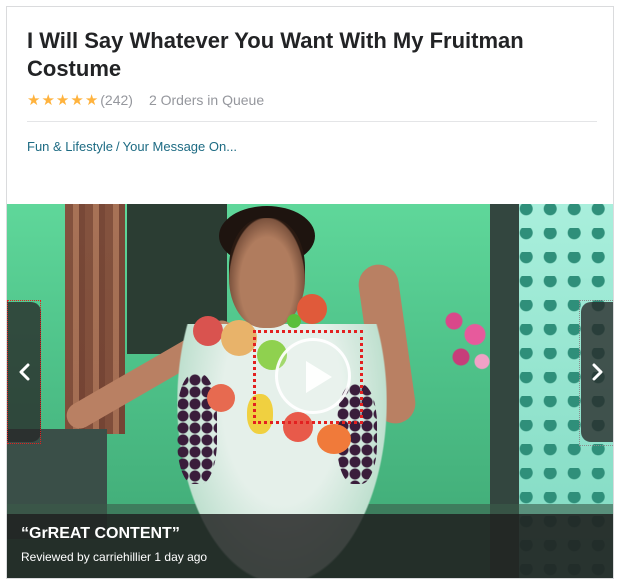  Describe the element at coordinates (114, 557) in the screenshot. I see `review-meta: Reviewed by carriehillier 1 day ago` at that location.